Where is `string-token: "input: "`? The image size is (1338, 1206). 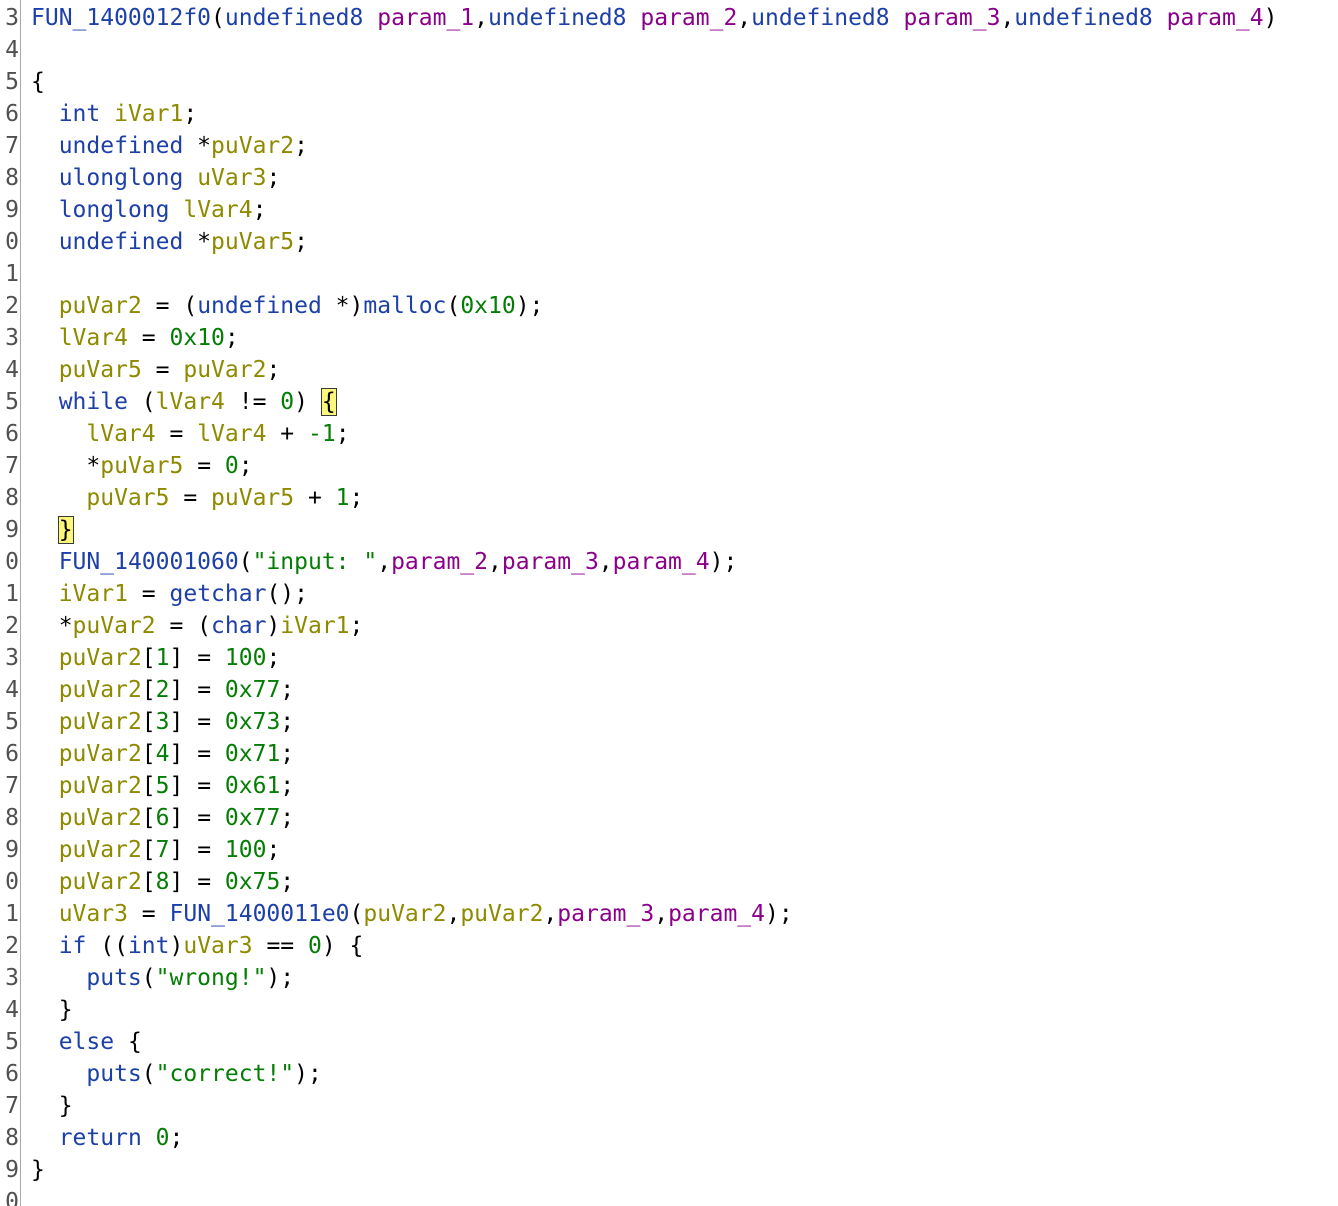
string-token: "input: " is located at coordinates (315, 562).